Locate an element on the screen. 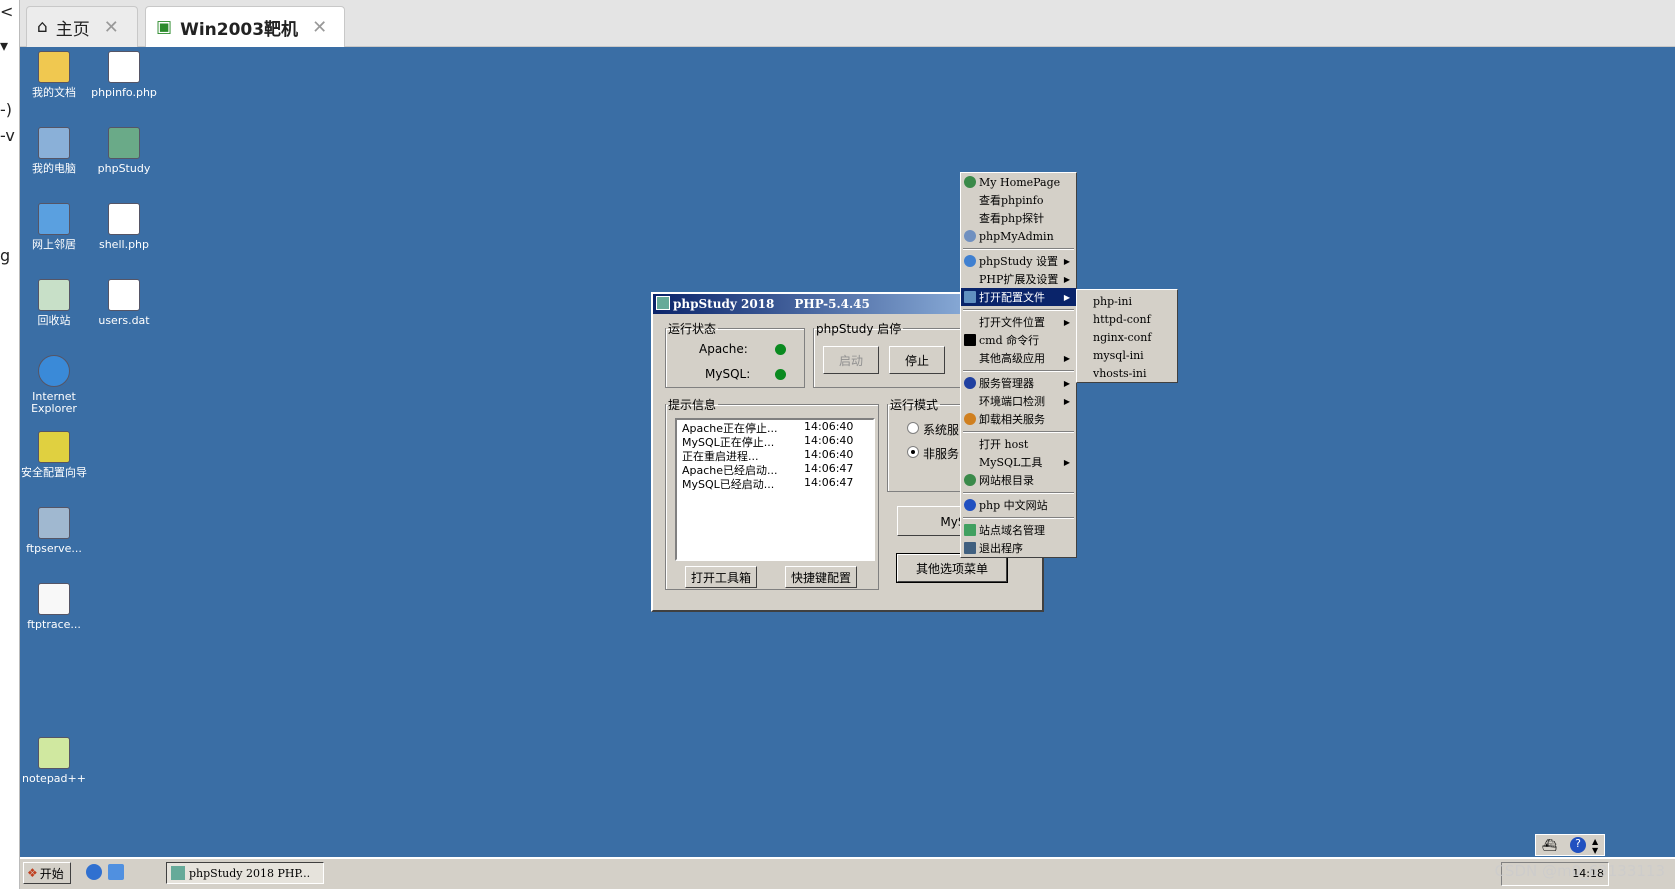 This screenshot has height=889, width=1675. start-label: 开始 is located at coordinates (51, 873).